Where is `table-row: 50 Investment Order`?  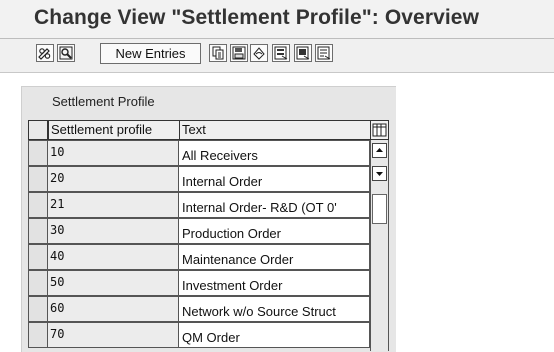
table-row: 50 Investment Order is located at coordinates (199, 283).